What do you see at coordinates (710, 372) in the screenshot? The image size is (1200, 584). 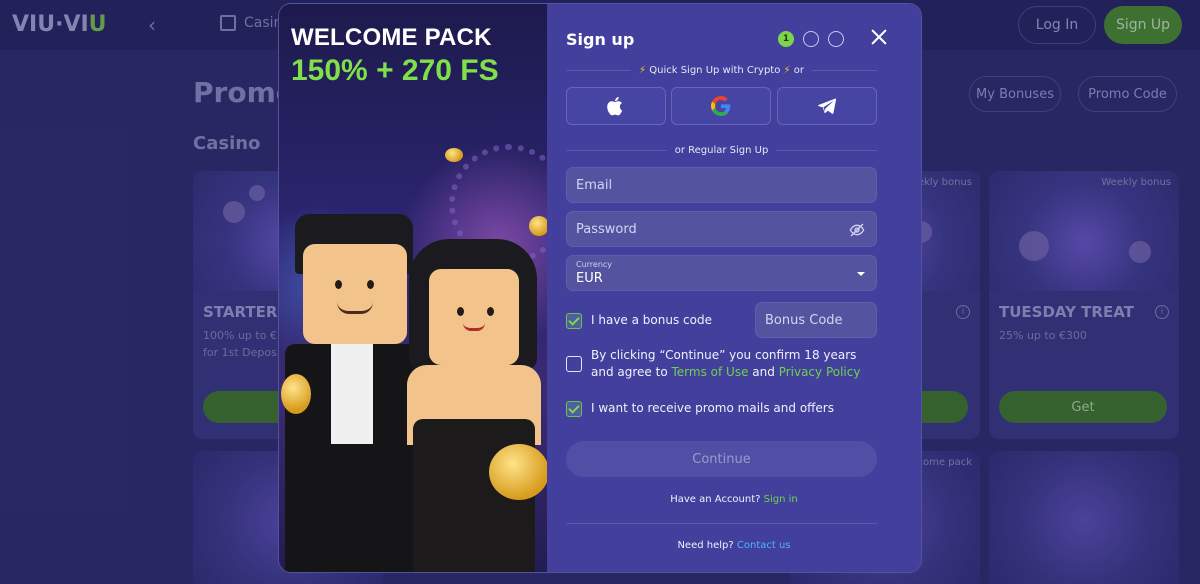 I see `terms-of-use-link: Terms of Use` at bounding box center [710, 372].